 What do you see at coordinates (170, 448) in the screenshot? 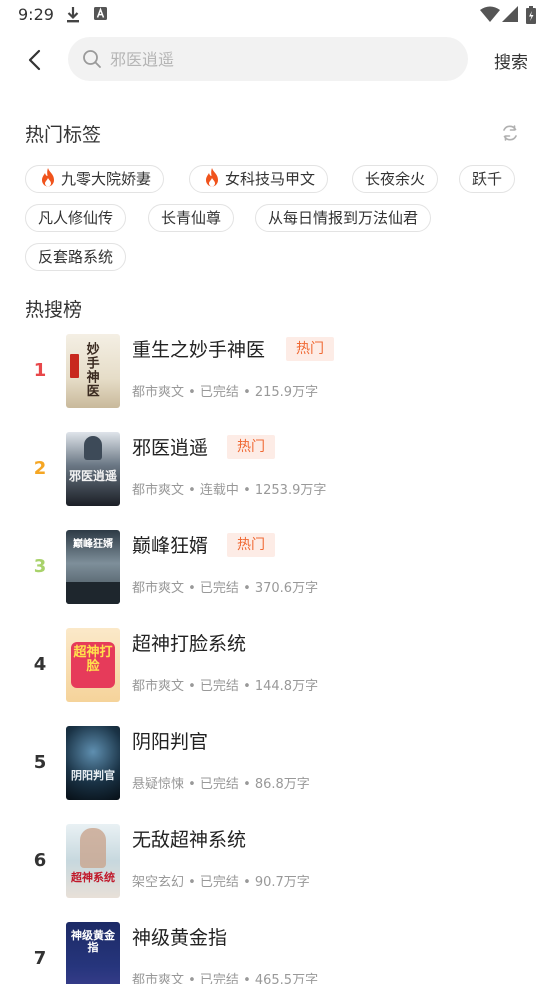
I see `book-title: 邪医逍遥` at bounding box center [170, 448].